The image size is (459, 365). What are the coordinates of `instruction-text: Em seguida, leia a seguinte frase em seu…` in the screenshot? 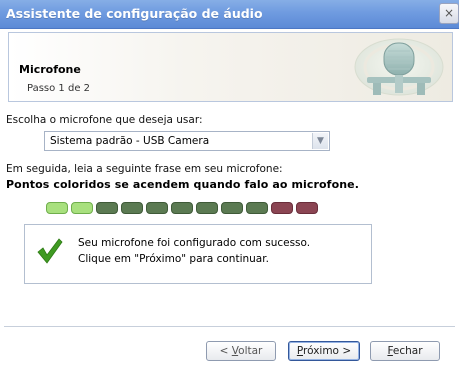 It's located at (144, 169).